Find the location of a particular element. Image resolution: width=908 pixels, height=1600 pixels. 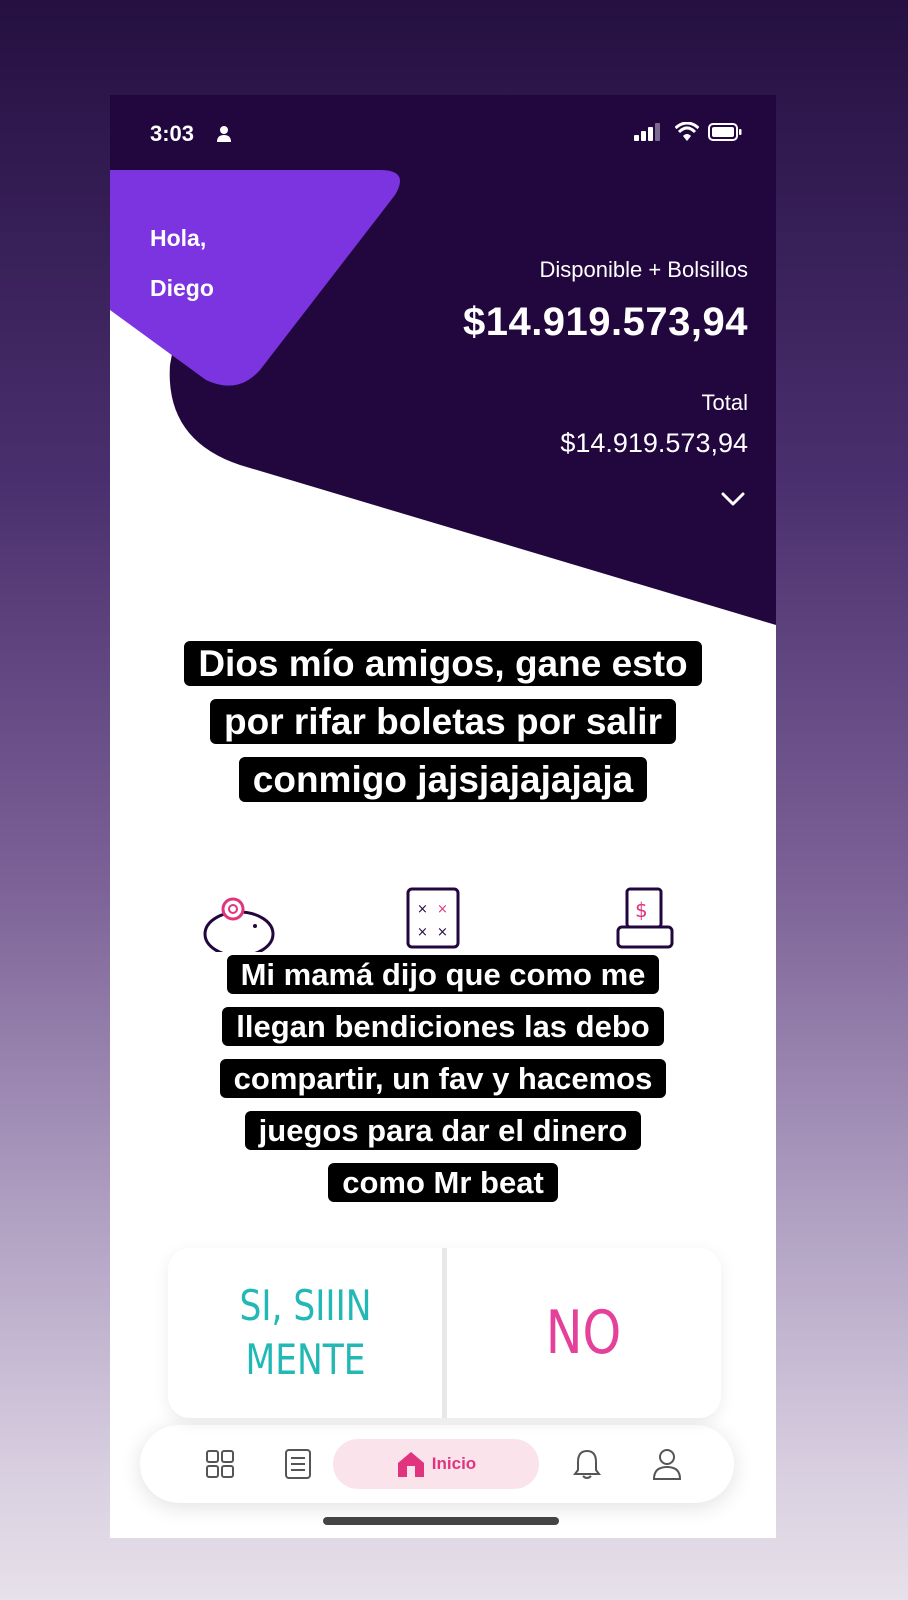

tab-apps is located at coordinates (220, 1464).